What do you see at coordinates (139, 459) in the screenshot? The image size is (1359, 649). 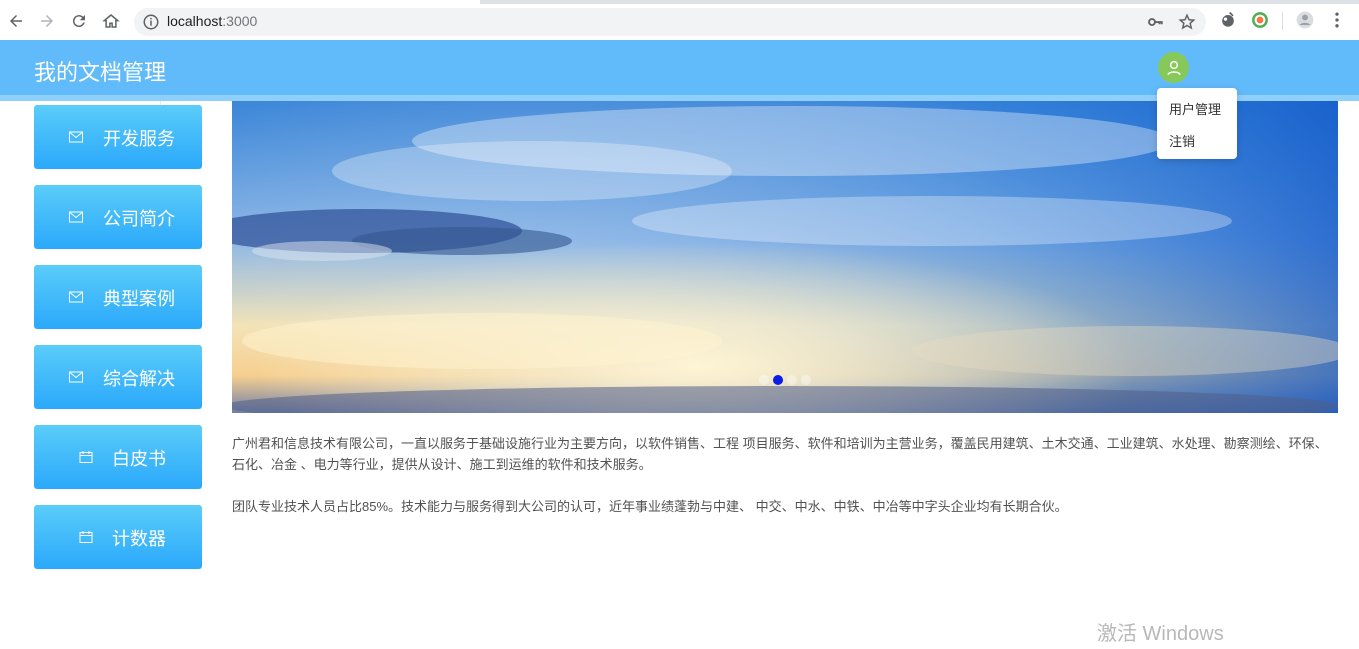 I see `sidebar-item-label: 白皮书` at bounding box center [139, 459].